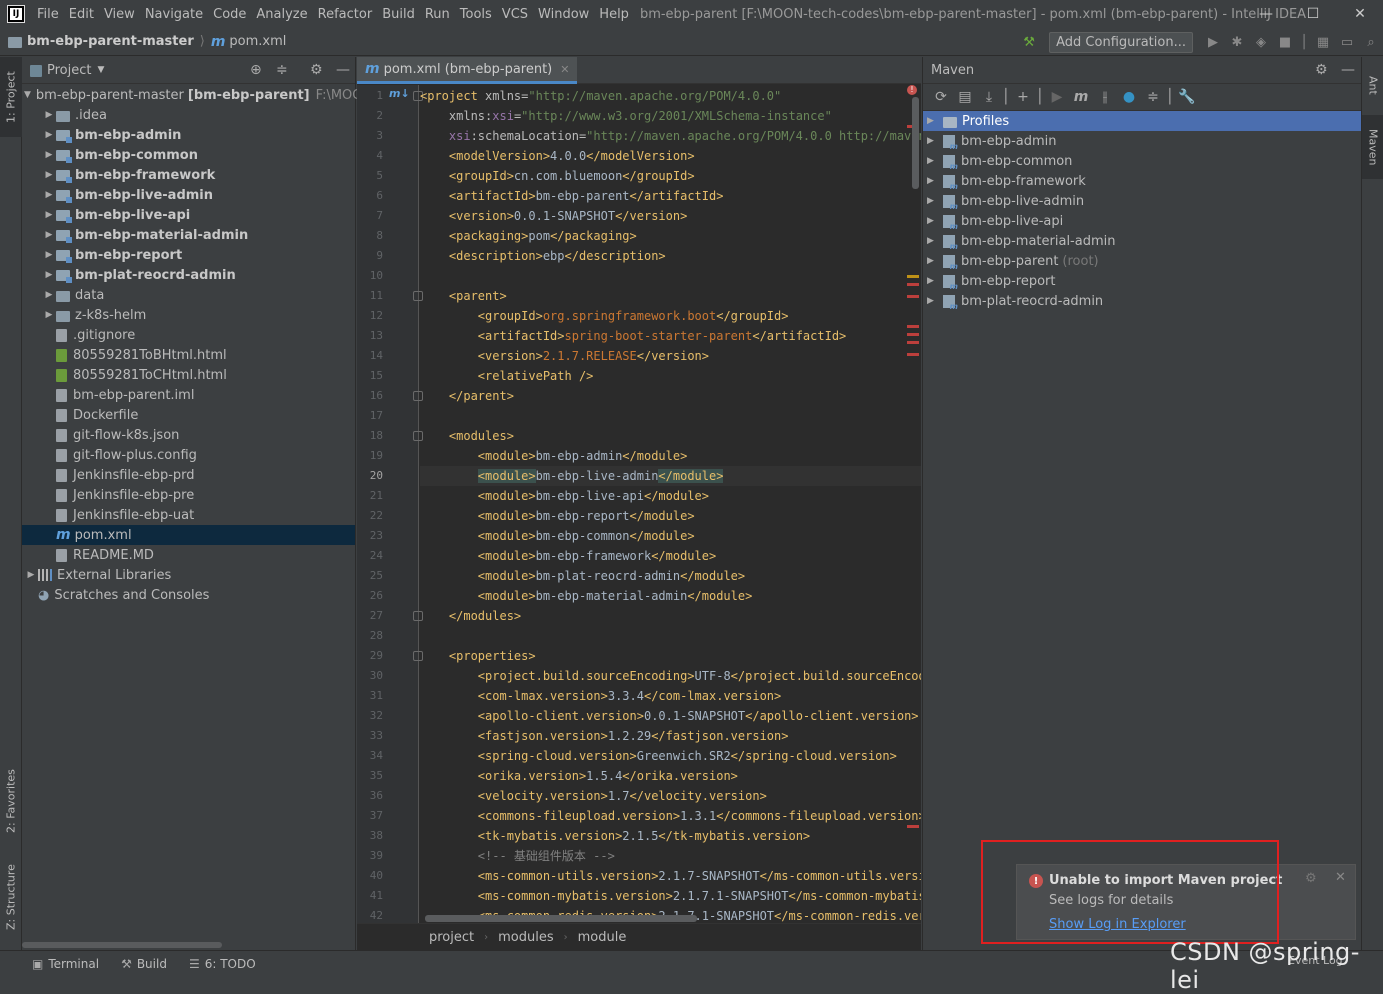  I want to click on code-line: <packaging>pom</packaging>, so click(528, 236).